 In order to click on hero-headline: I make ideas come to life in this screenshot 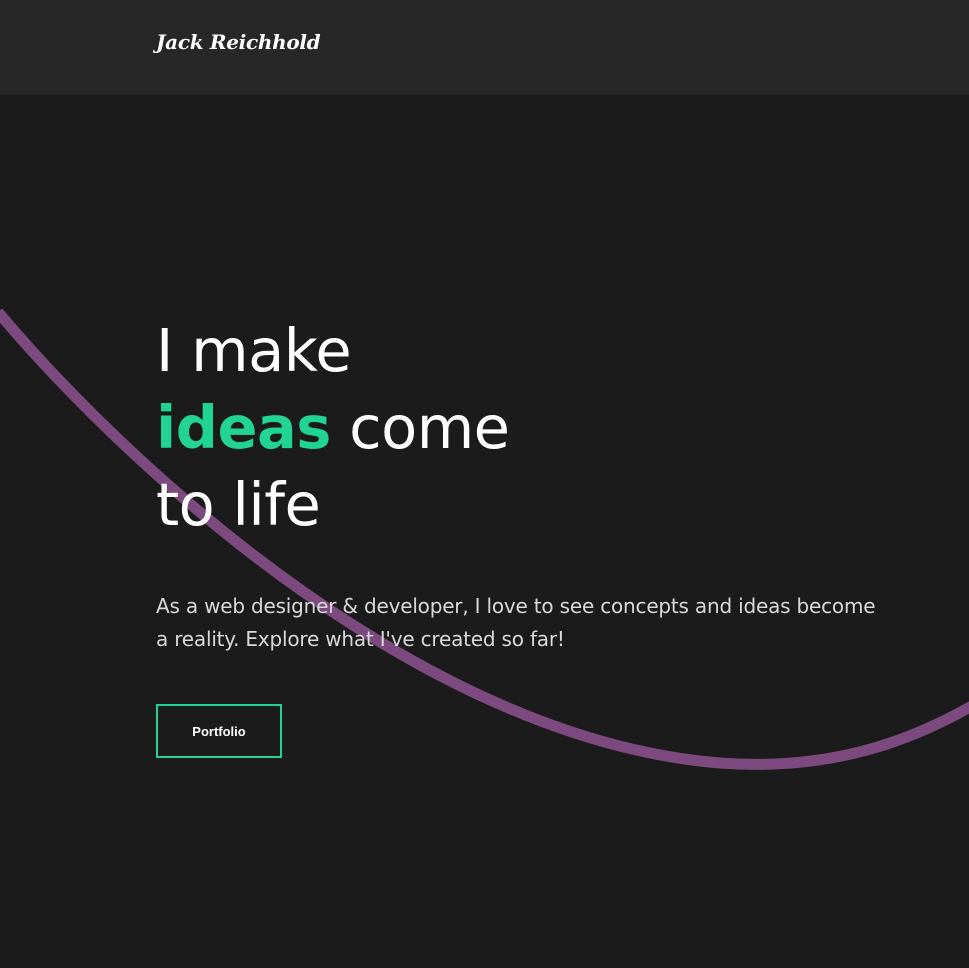, I will do `click(333, 427)`.